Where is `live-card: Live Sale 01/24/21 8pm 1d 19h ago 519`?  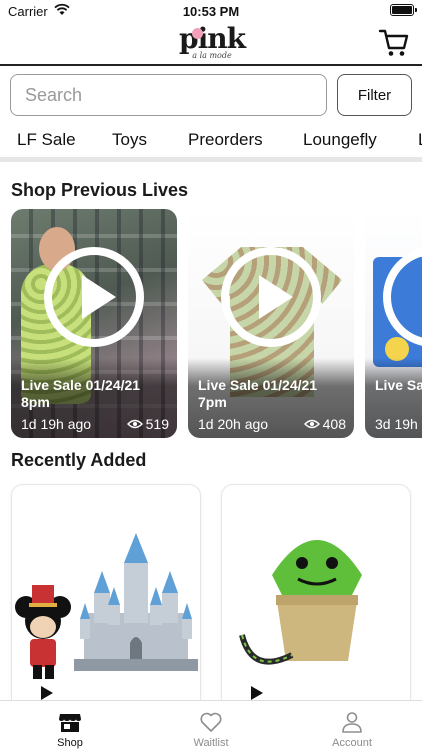 live-card: Live Sale 01/24/21 8pm 1d 19h ago 519 is located at coordinates (94, 323).